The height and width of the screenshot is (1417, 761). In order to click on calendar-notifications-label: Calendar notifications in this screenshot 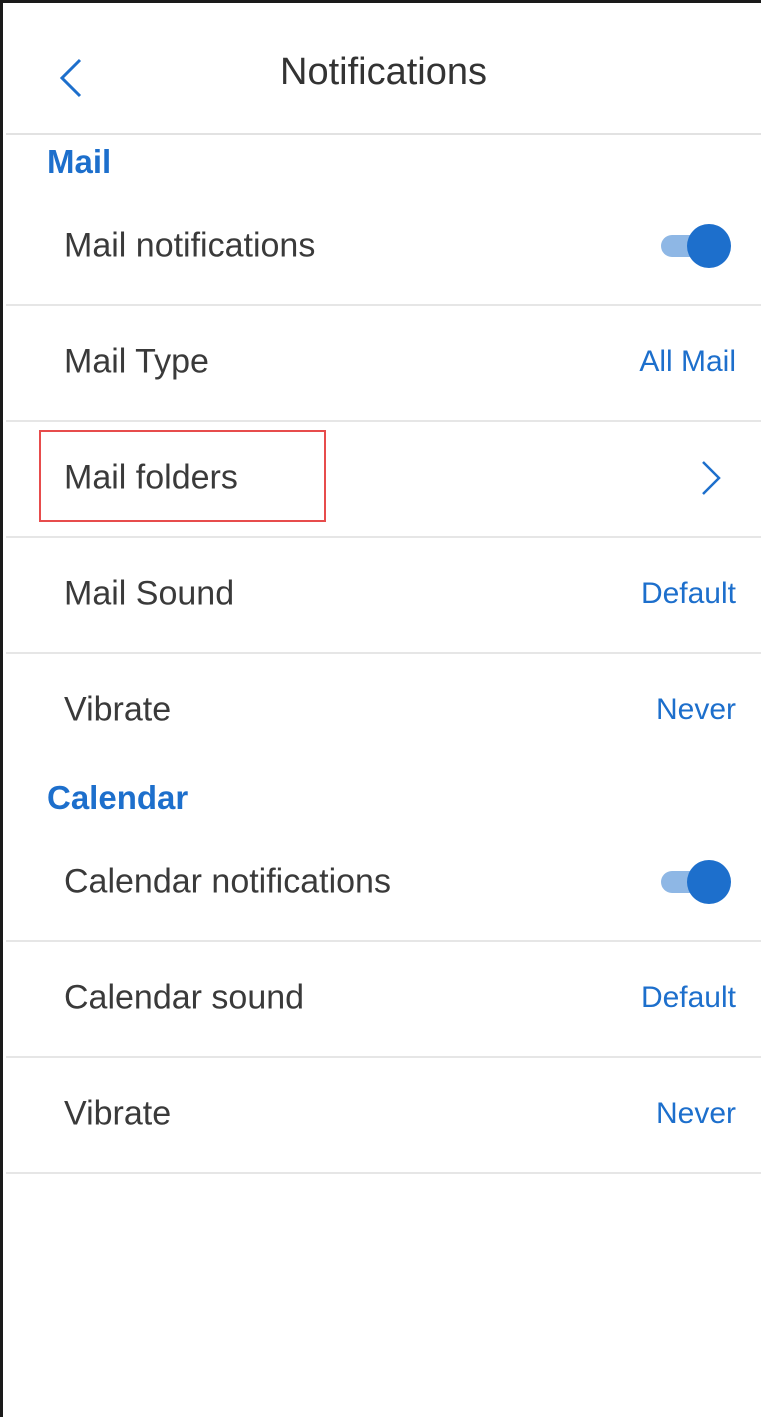, I will do `click(227, 881)`.